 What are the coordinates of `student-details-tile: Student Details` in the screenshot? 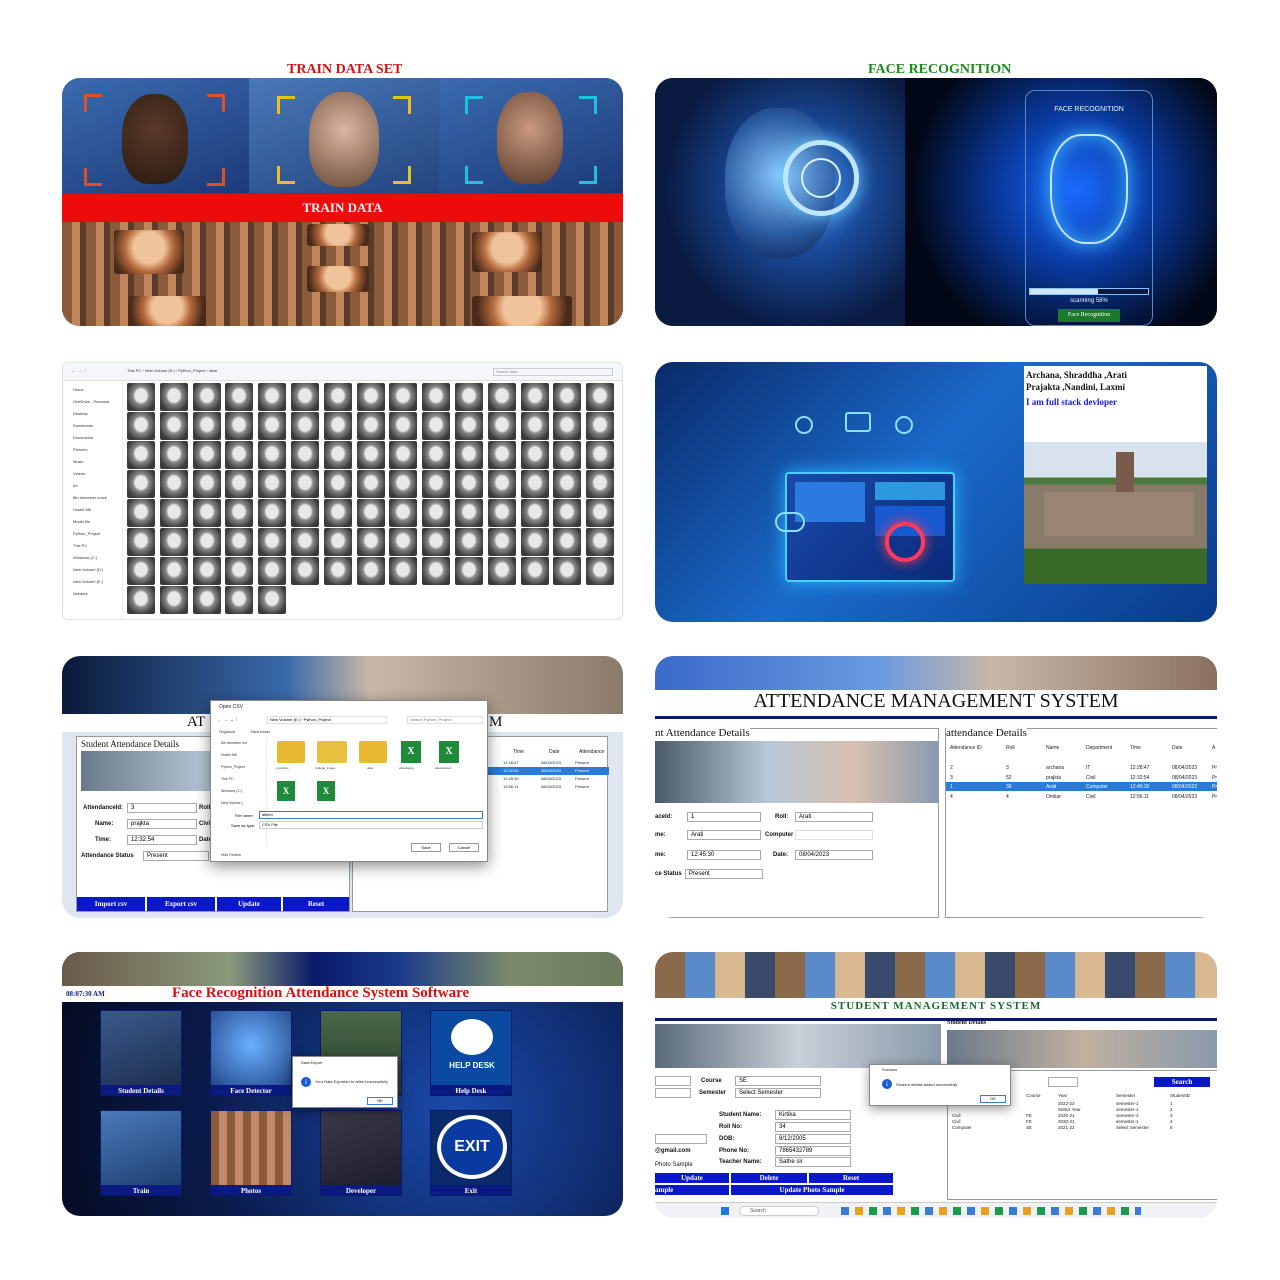 It's located at (141, 1053).